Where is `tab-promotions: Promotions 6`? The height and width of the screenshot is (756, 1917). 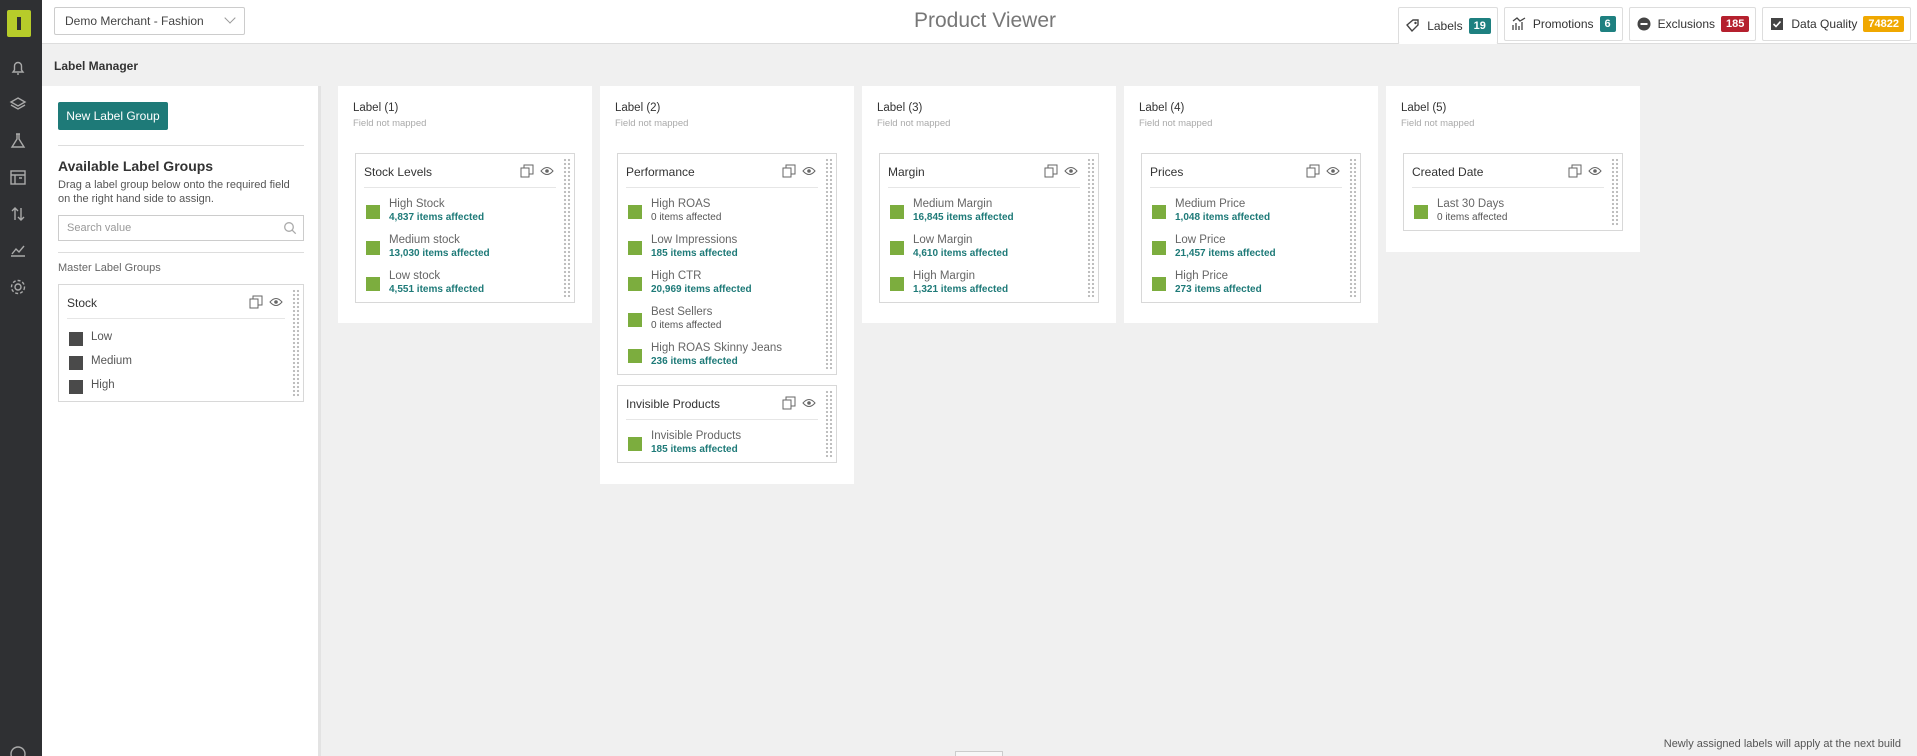 tab-promotions: Promotions 6 is located at coordinates (1563, 24).